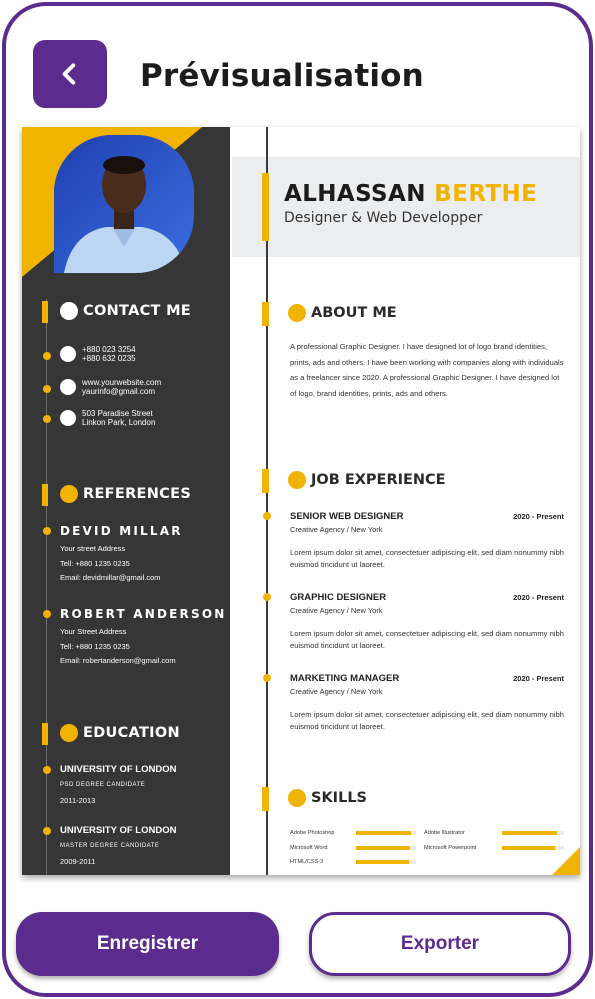  I want to click on location-icon, so click(68, 418).